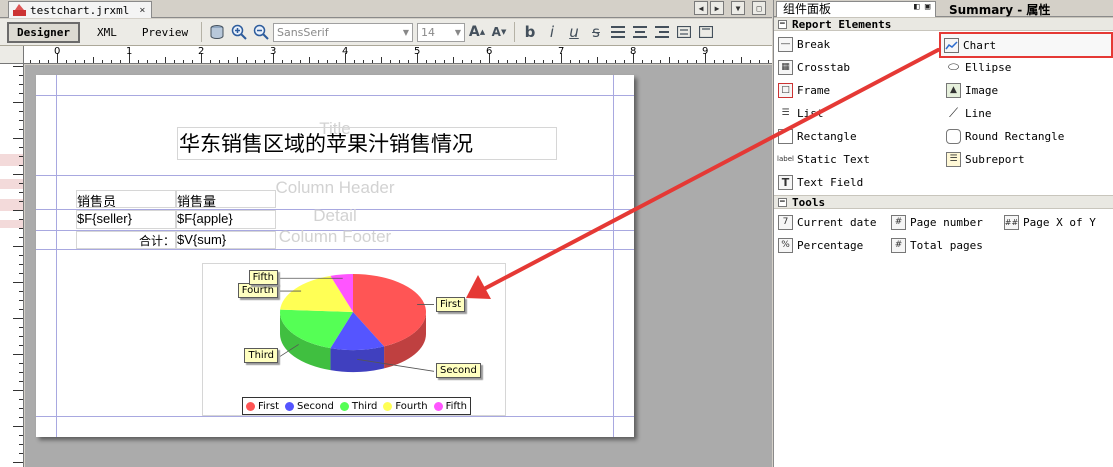  Describe the element at coordinates (820, 245) in the screenshot. I see `palette-tool-percentage: % Percentage` at that location.